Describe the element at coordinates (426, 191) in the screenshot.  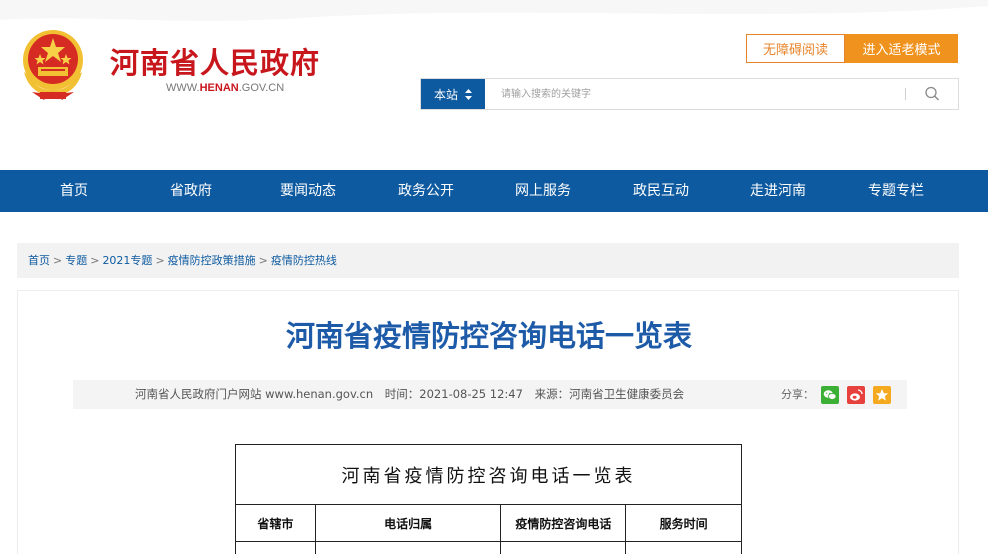
I see `nav-item-government-affairs: 政务公开` at that location.